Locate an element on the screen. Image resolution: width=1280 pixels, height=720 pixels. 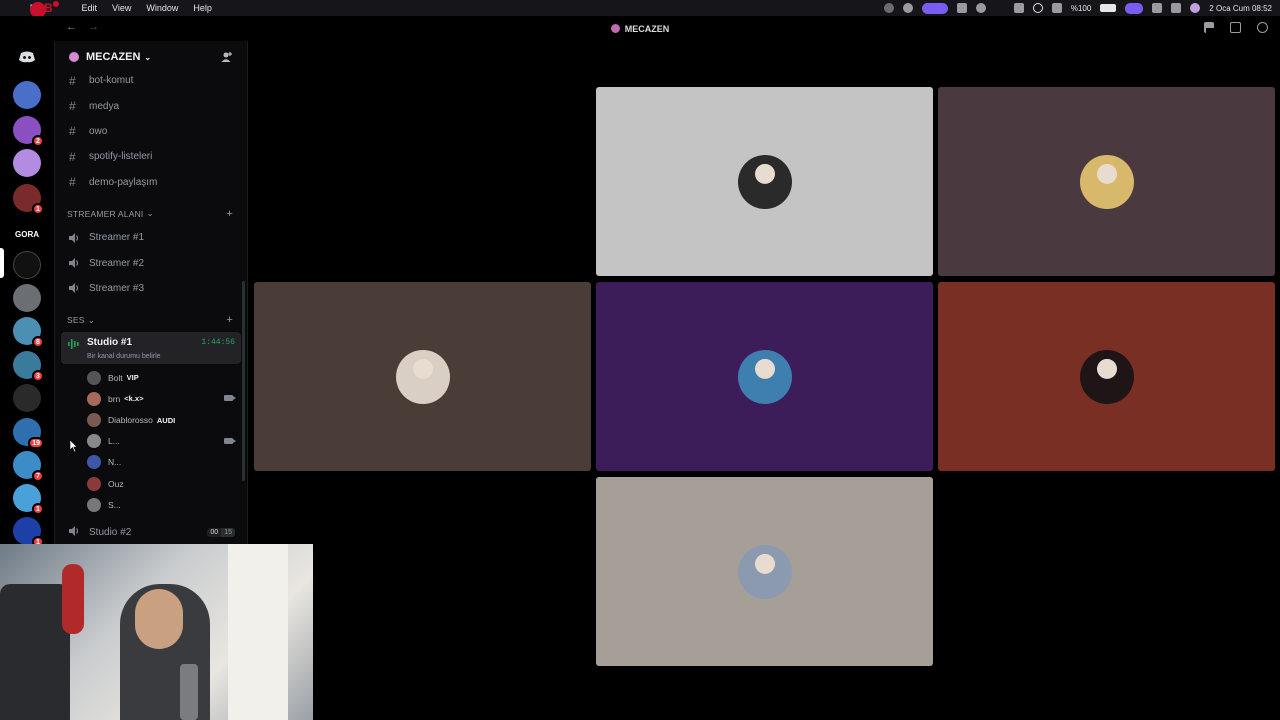
discord-home-button is located at coordinates (27, 57).